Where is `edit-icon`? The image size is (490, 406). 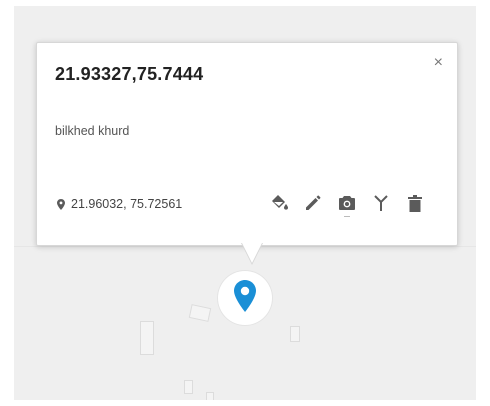
edit-icon is located at coordinates (313, 203).